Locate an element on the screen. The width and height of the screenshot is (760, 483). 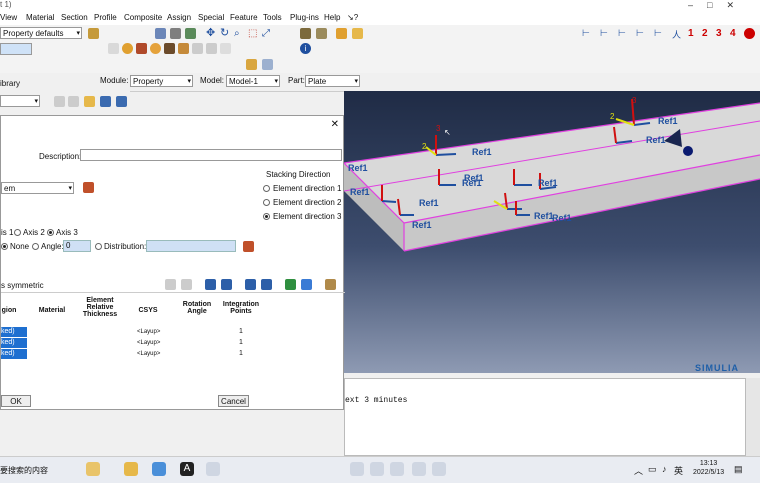
tree-filter-select: ▾ is located at coordinates (20, 101).